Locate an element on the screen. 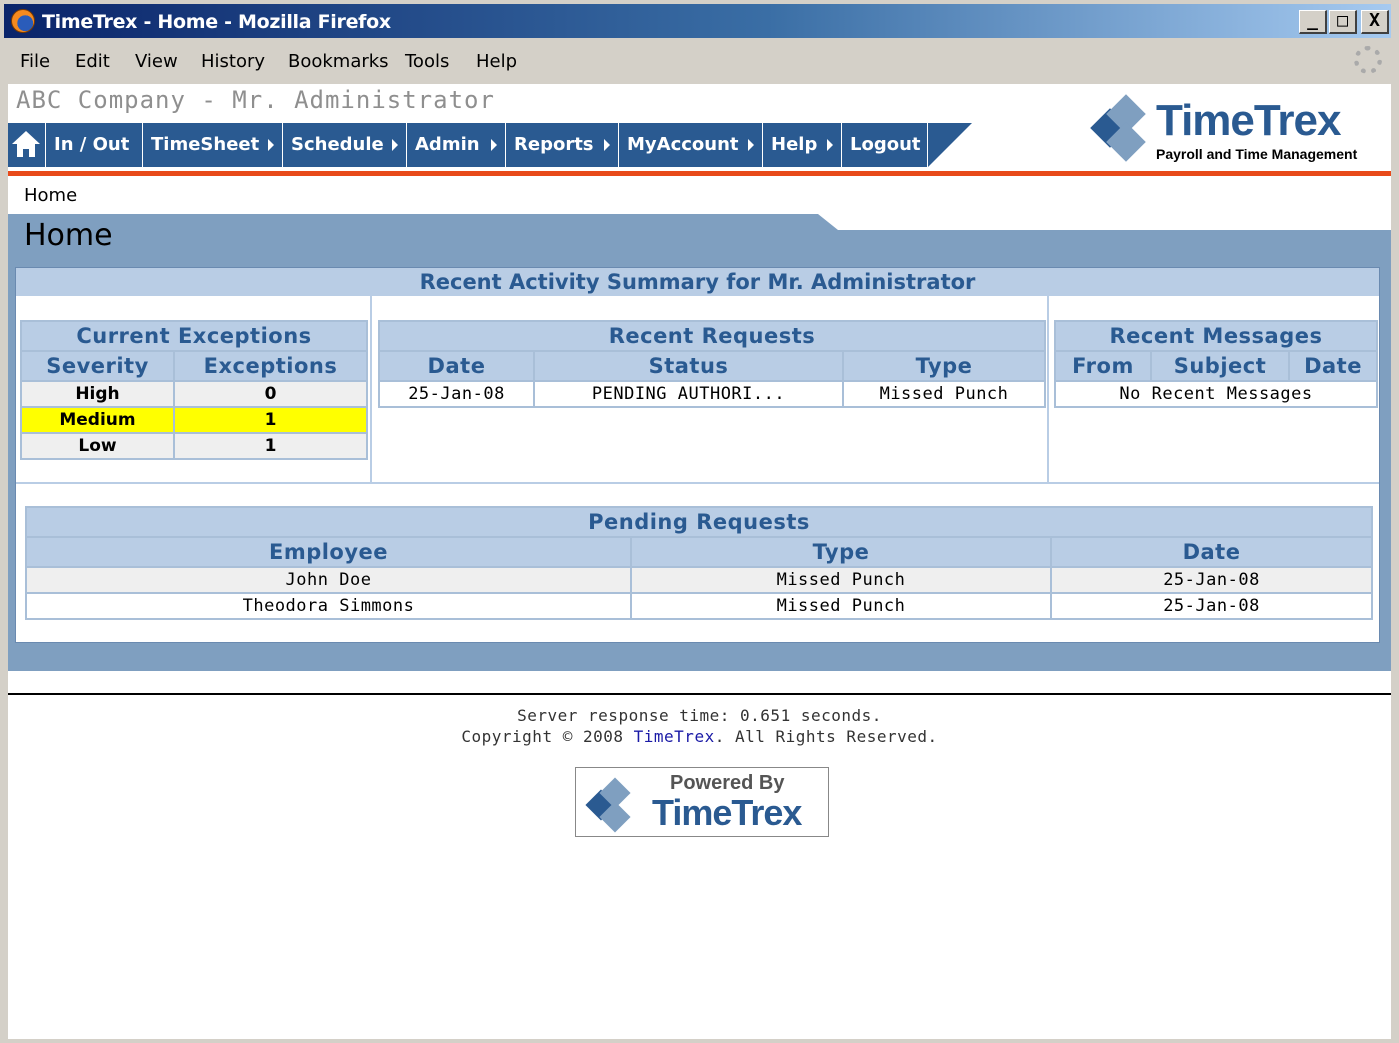 This screenshot has height=1043, width=1399. column-header: Severity is located at coordinates (97, 366).